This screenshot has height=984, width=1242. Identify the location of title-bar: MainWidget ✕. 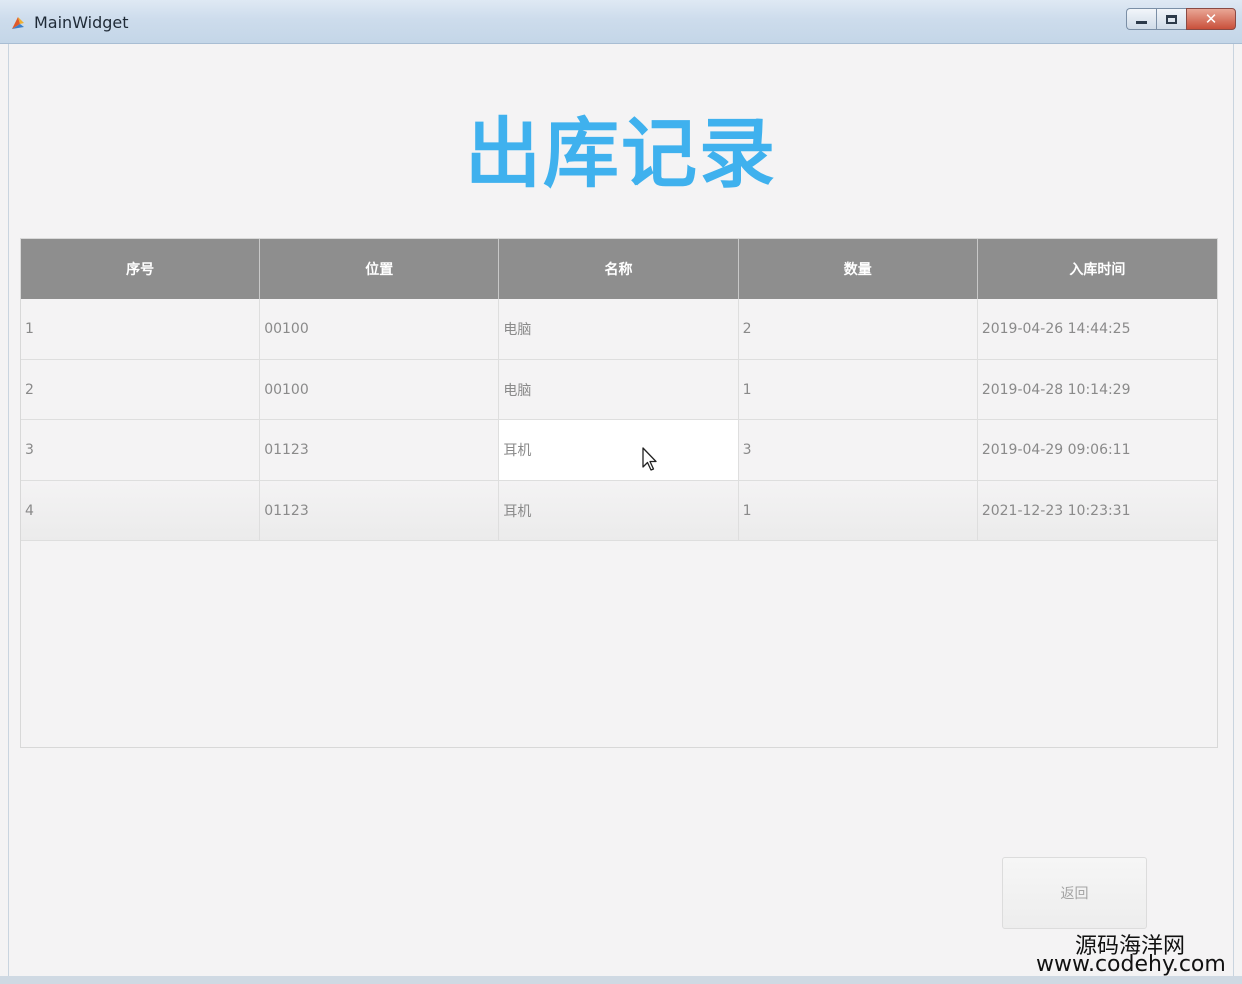
(621, 22).